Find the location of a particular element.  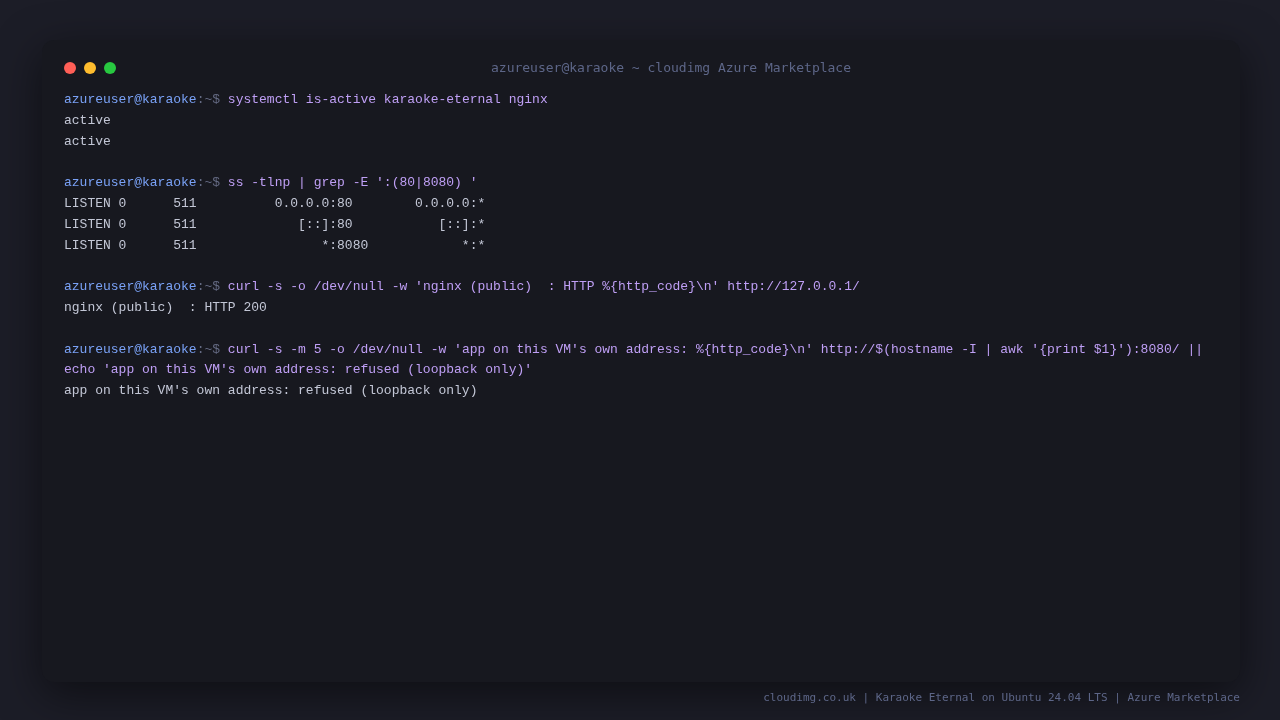

close-button is located at coordinates (70, 68).